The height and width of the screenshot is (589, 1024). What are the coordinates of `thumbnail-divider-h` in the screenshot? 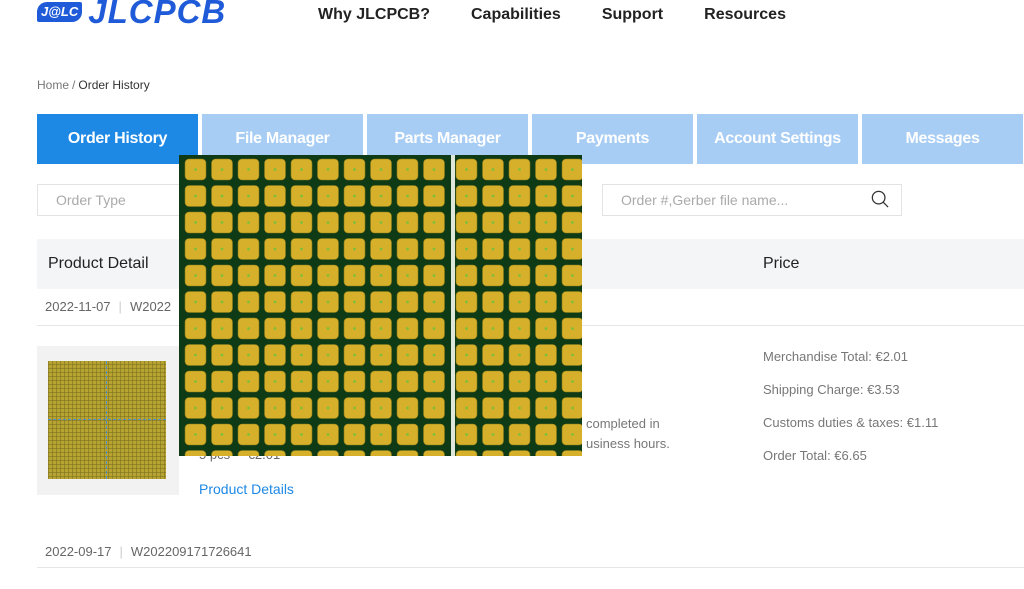 It's located at (107, 420).